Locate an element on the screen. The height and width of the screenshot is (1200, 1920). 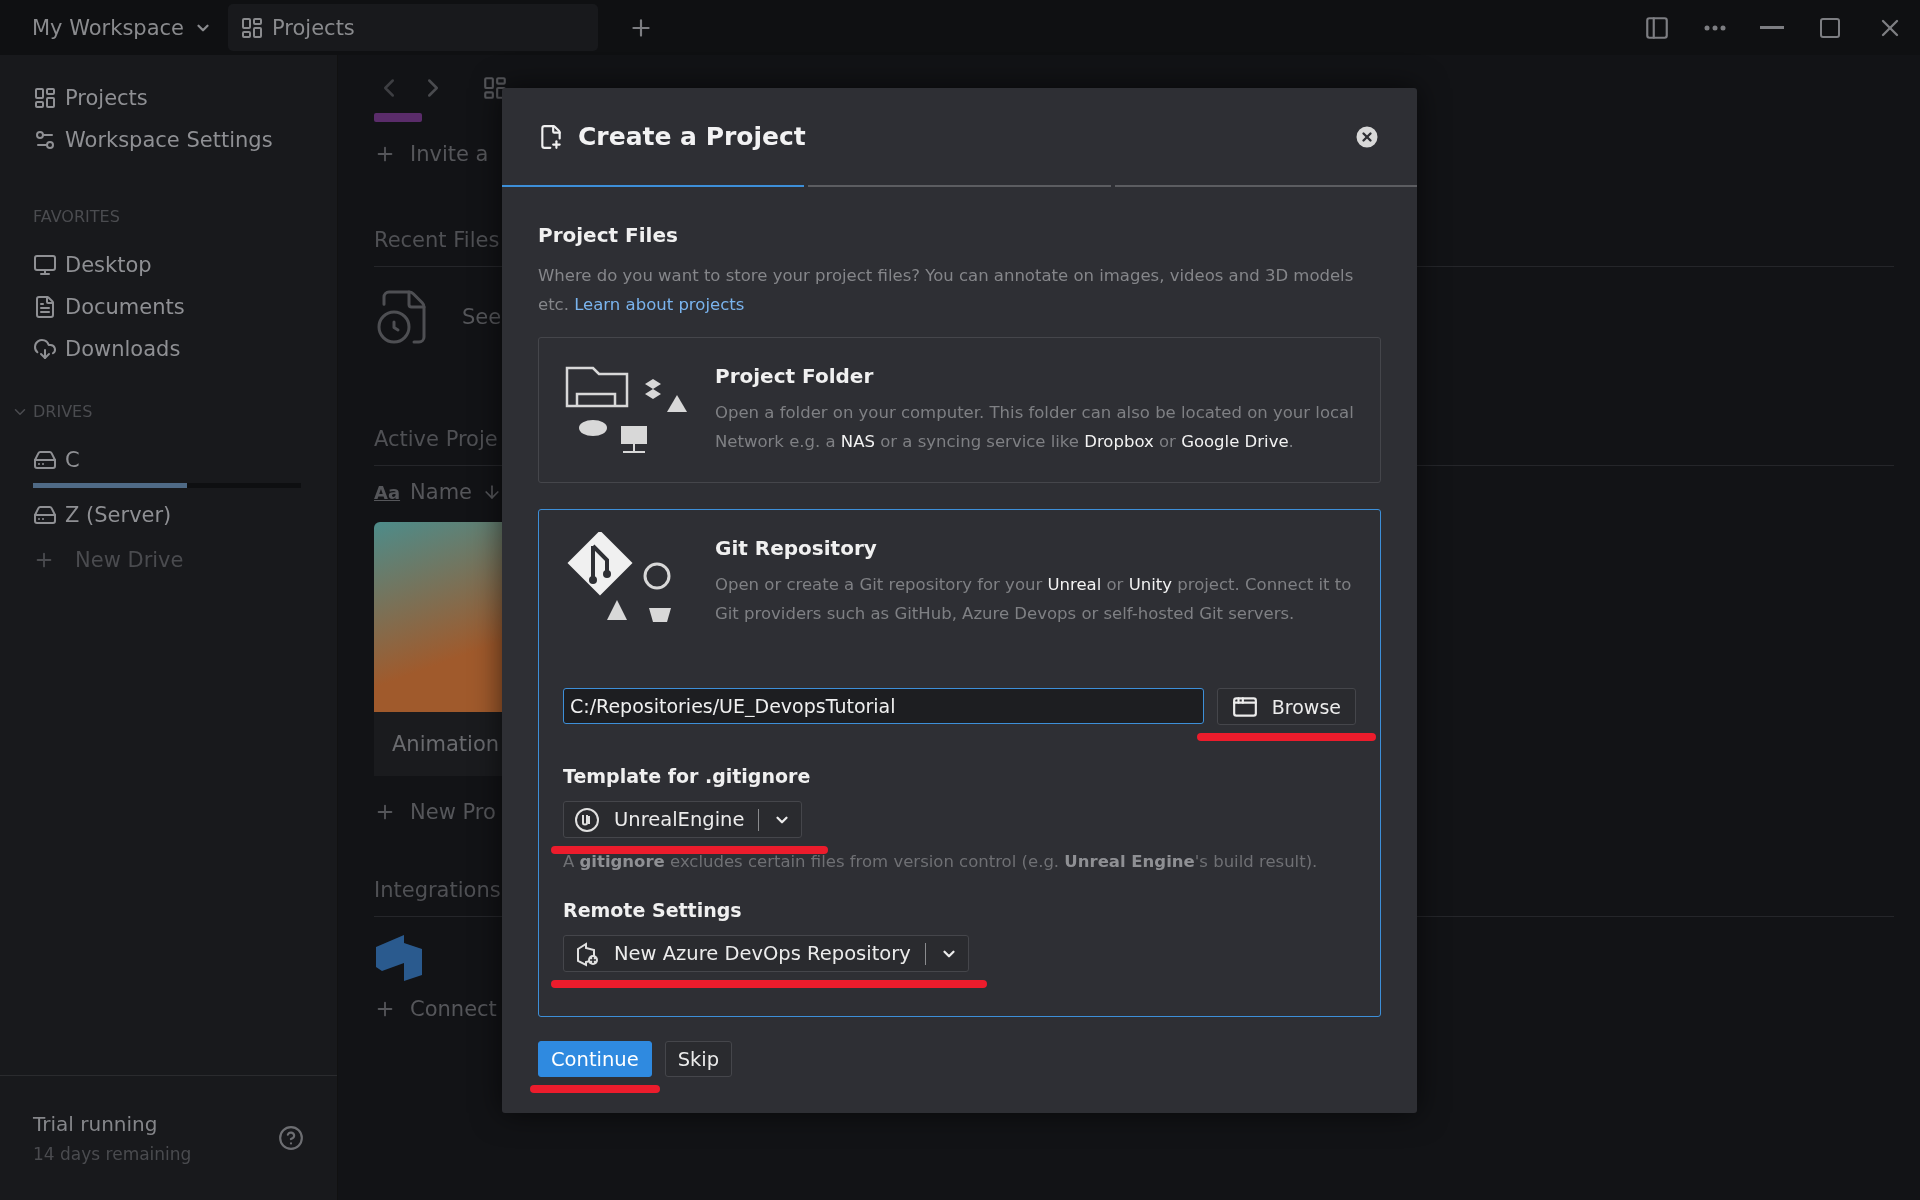
projects-tab: Projects is located at coordinates (413, 27).